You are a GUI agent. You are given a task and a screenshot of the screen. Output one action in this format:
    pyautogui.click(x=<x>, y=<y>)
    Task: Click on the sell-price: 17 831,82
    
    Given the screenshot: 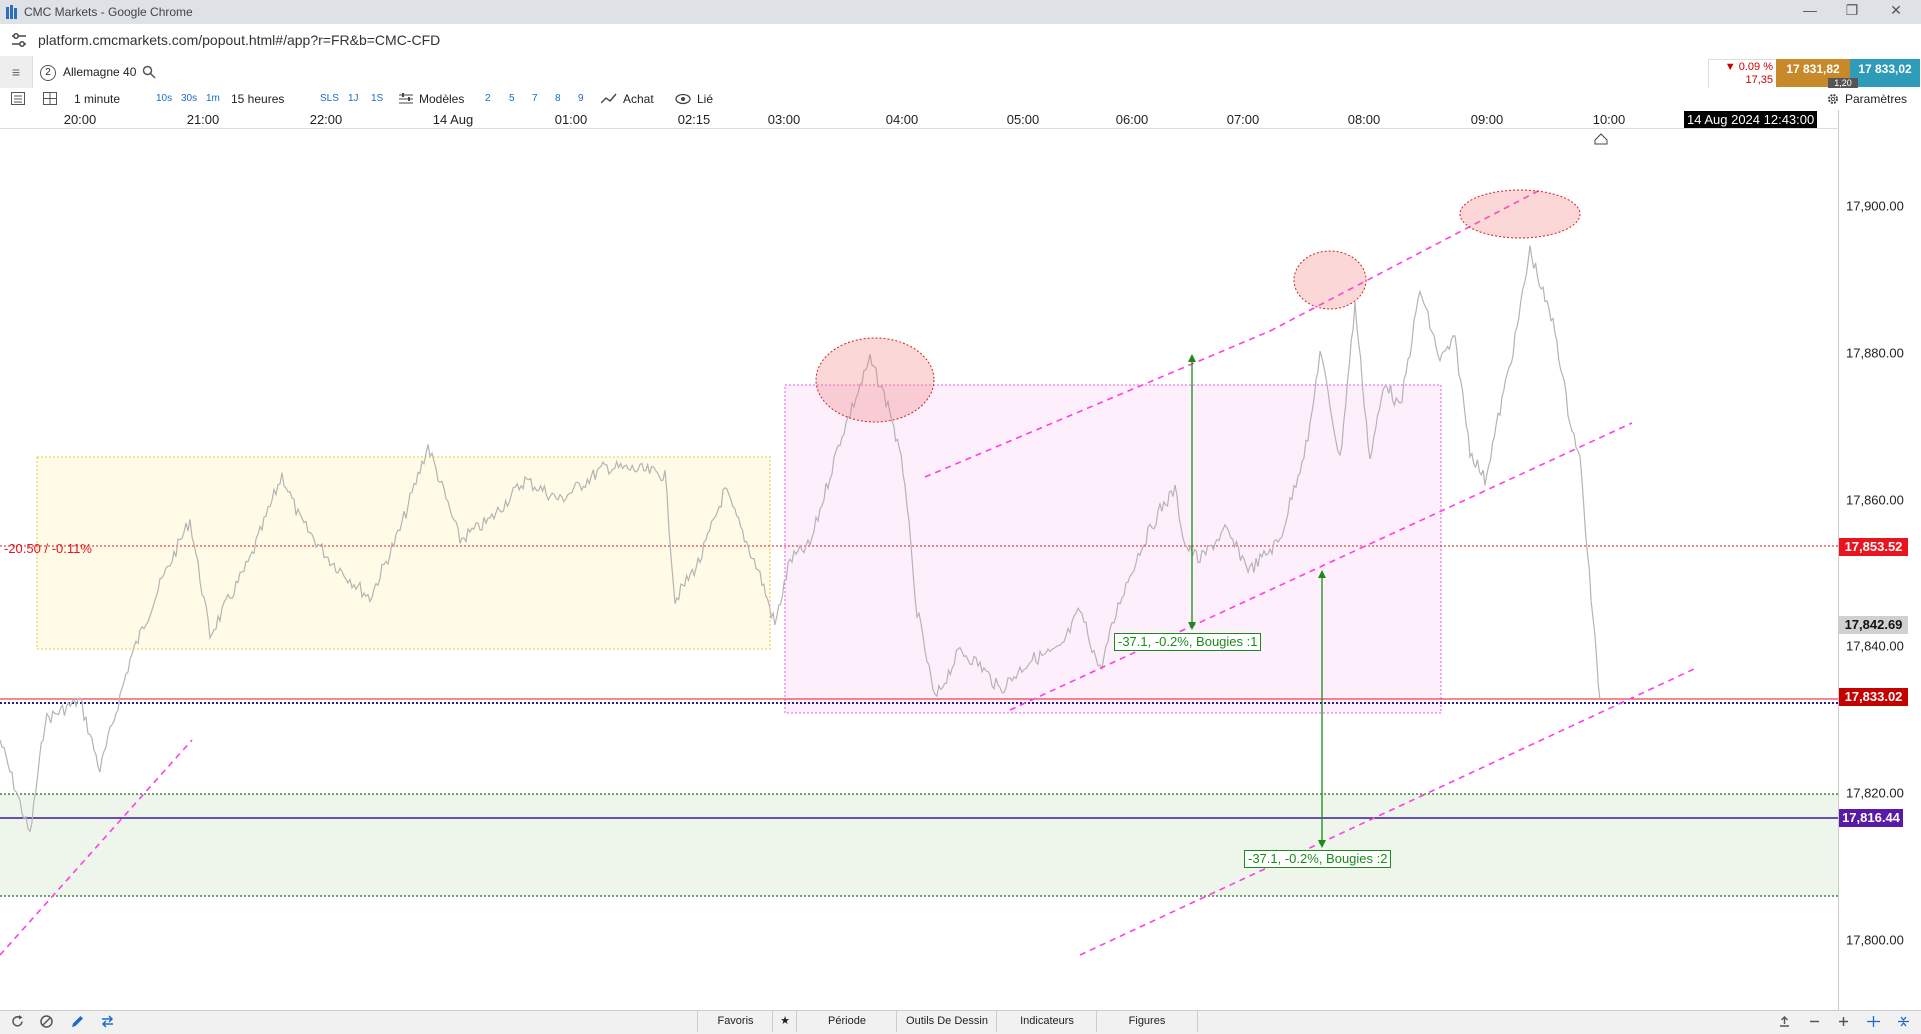 What is the action you would take?
    pyautogui.click(x=1813, y=69)
    